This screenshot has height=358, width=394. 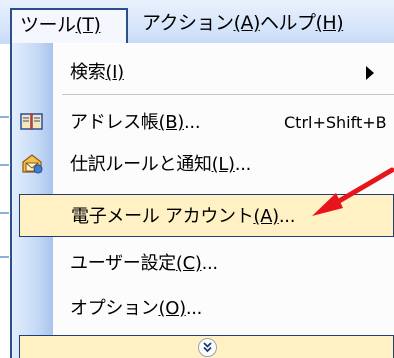 I want to click on menu-tools: ツール(T), so click(x=69, y=26).